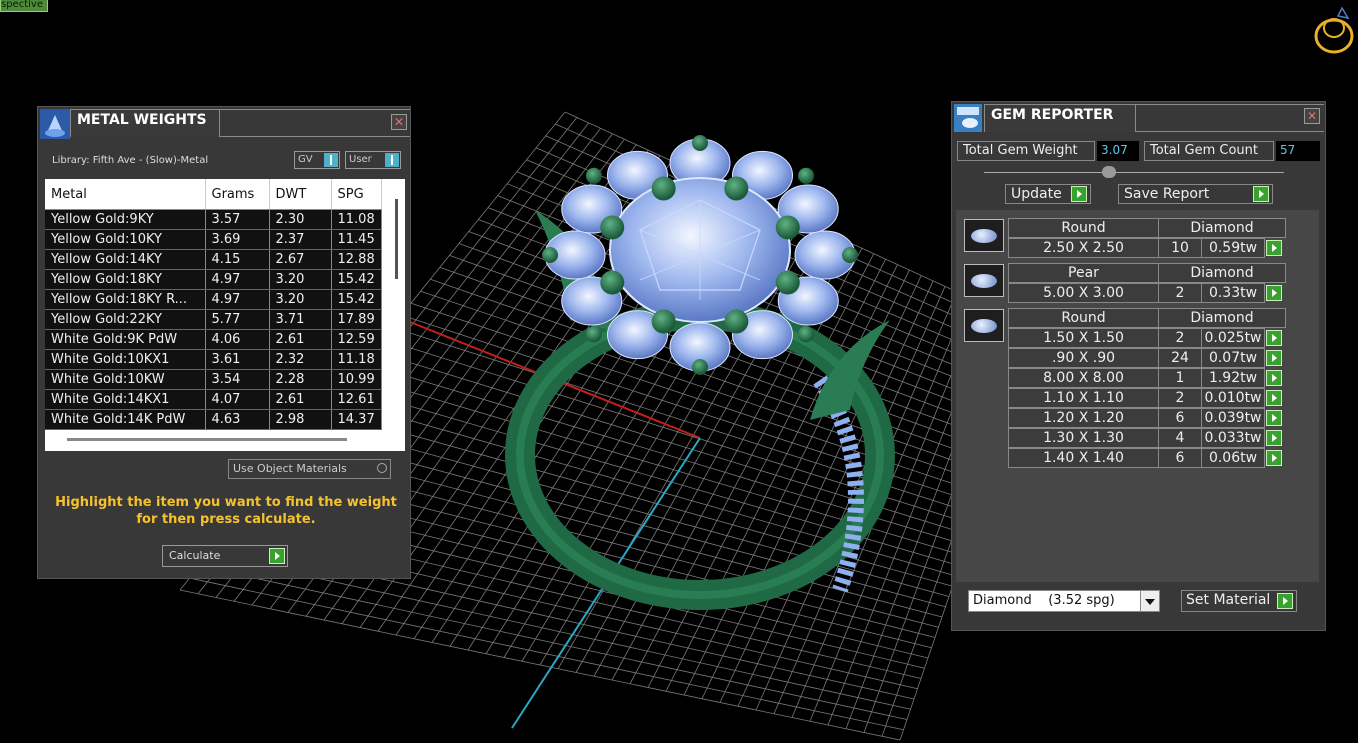 This screenshot has height=743, width=1358. What do you see at coordinates (356, 339) in the screenshot?
I see `table-cell: 12.59` at bounding box center [356, 339].